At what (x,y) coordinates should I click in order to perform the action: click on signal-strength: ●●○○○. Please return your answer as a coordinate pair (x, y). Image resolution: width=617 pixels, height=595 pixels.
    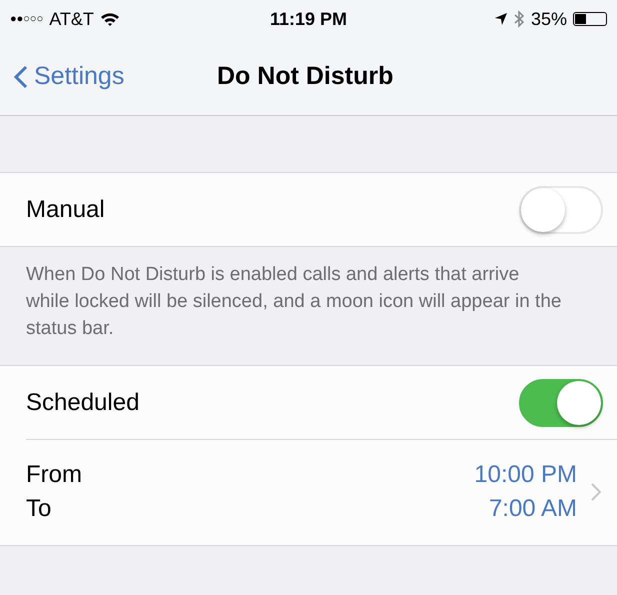
    Looking at the image, I should click on (27, 19).